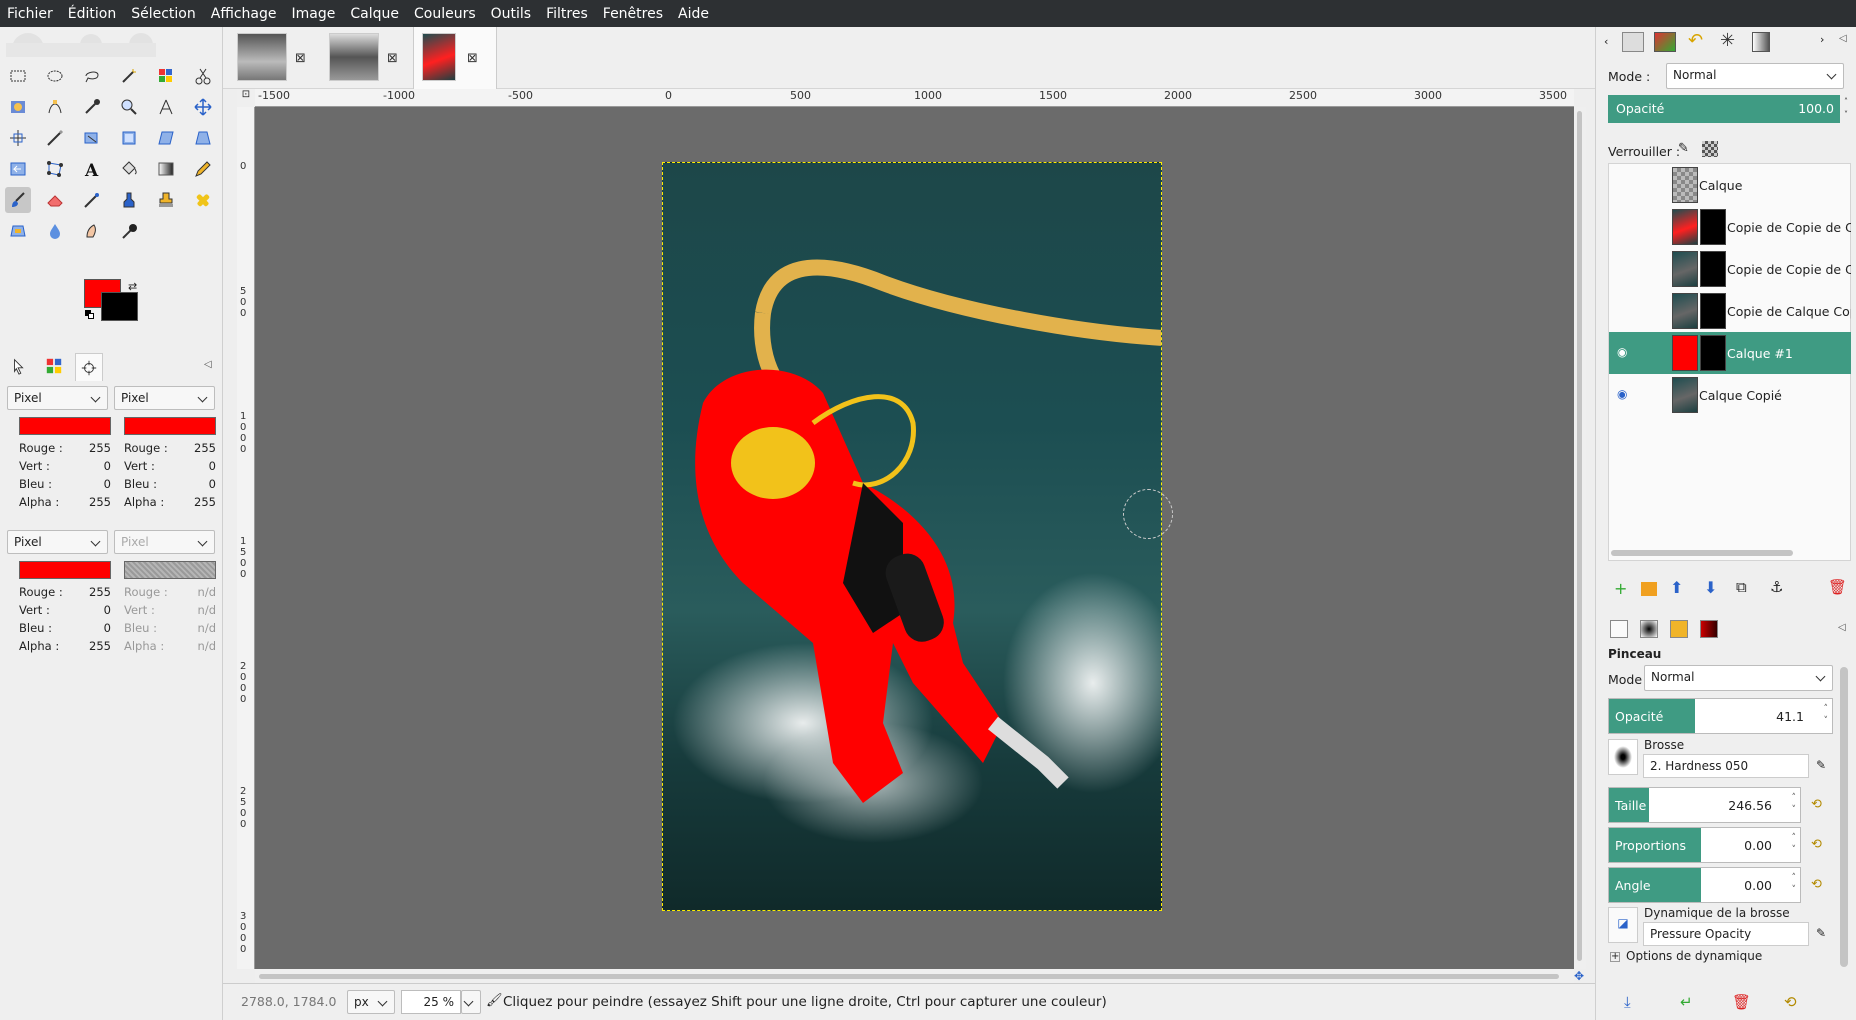  I want to click on scissors-select-tool, so click(203, 76).